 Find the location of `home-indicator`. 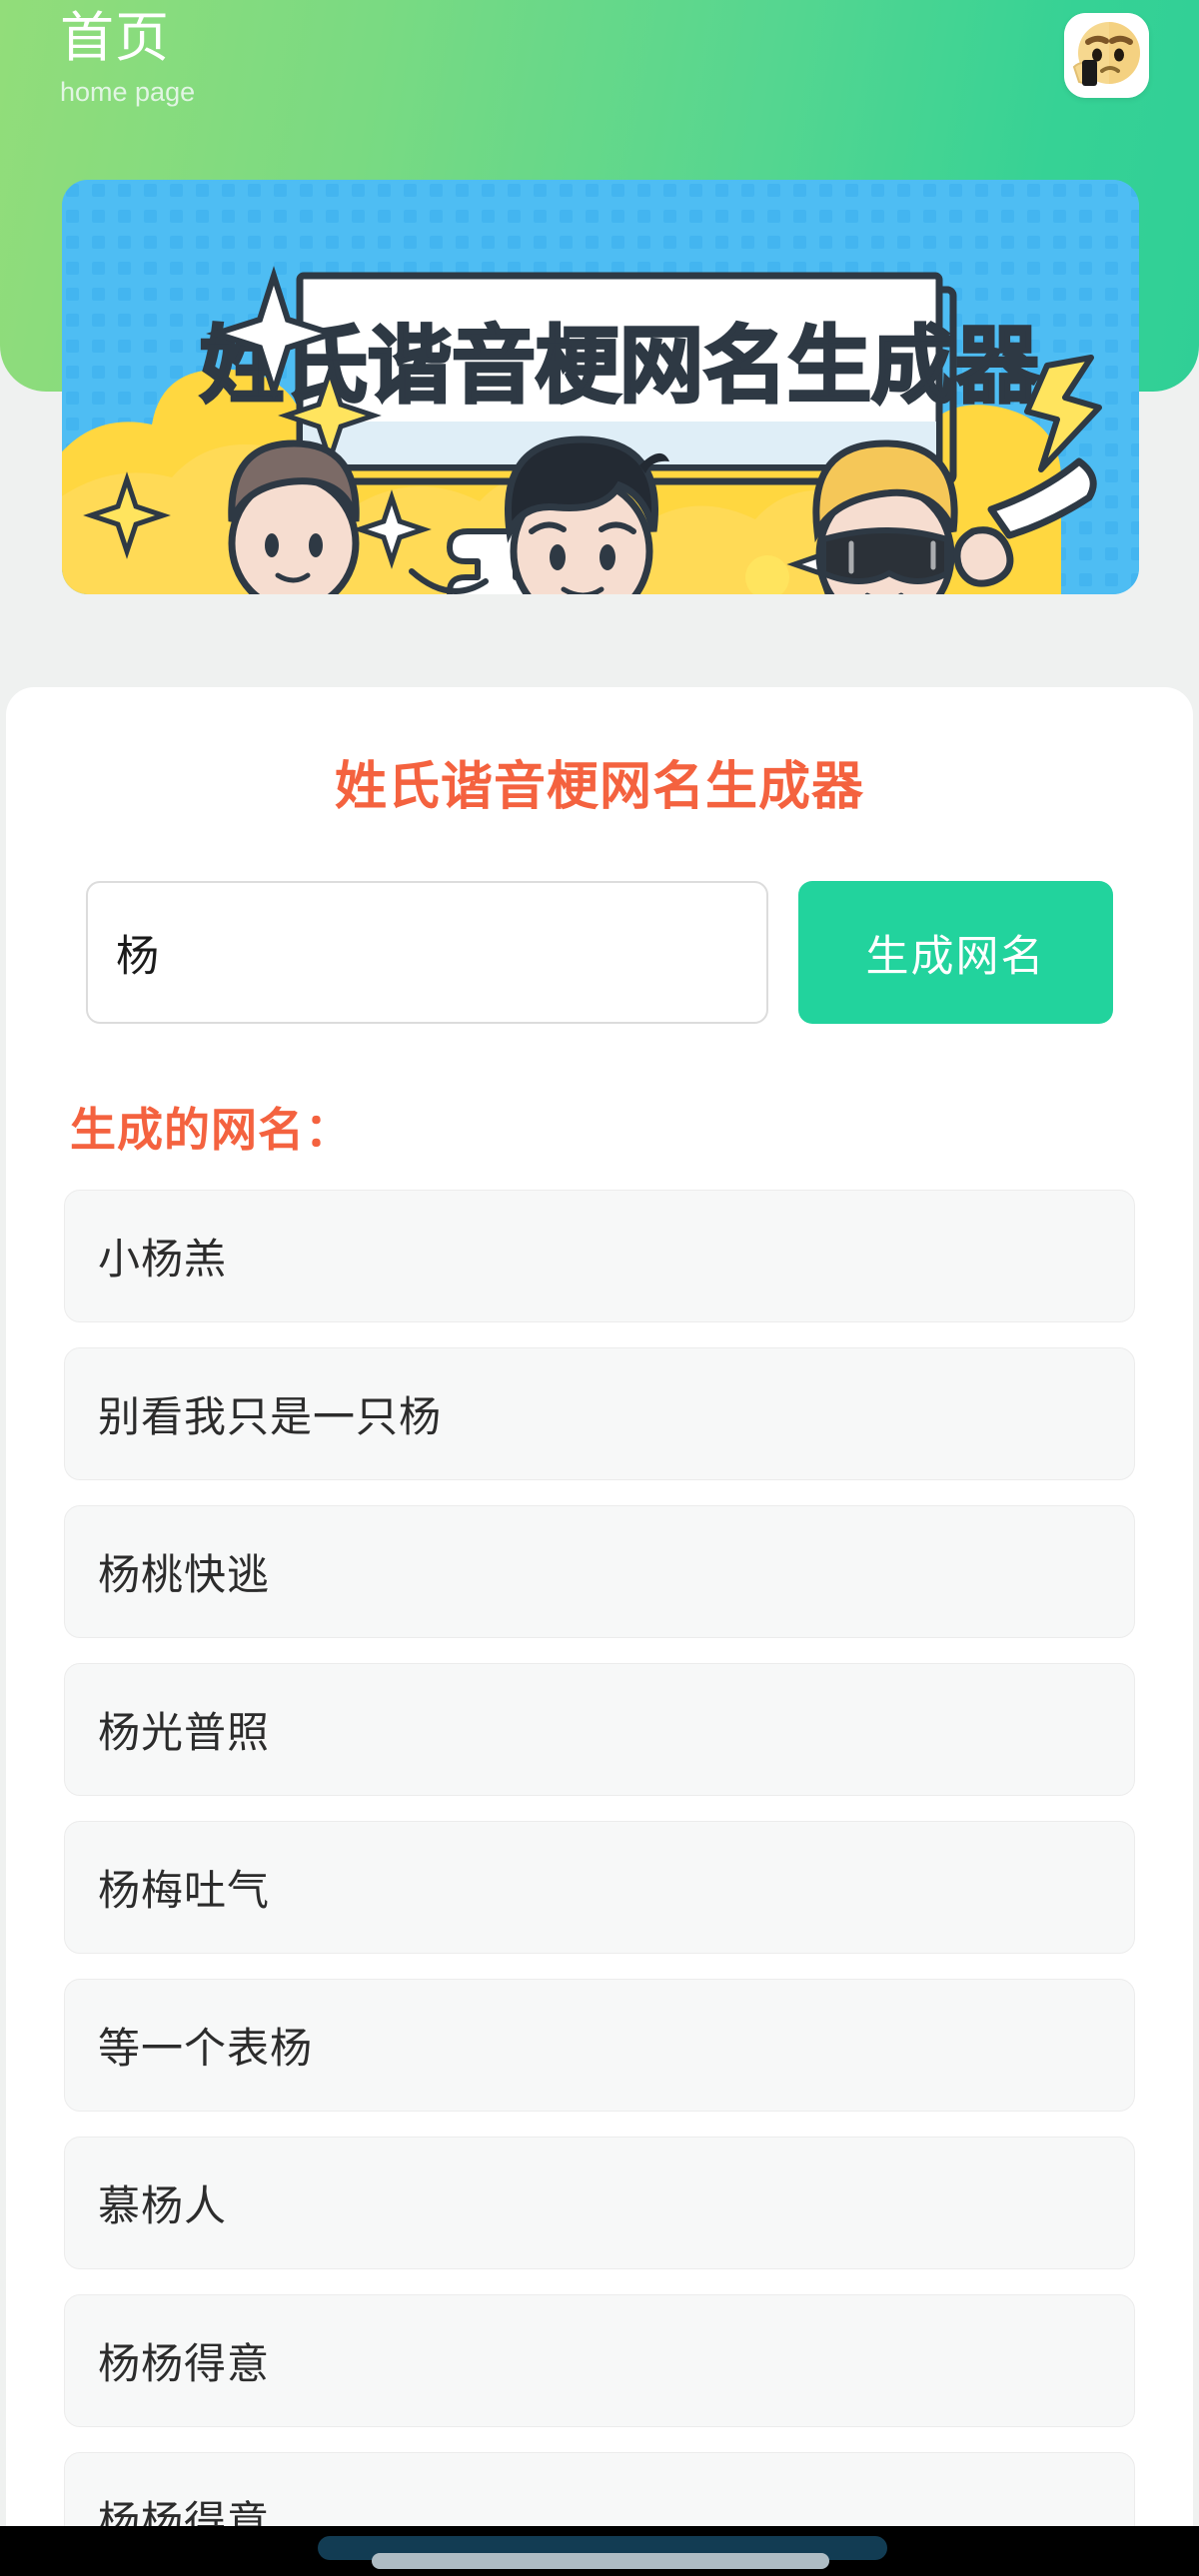

home-indicator is located at coordinates (600, 2561).